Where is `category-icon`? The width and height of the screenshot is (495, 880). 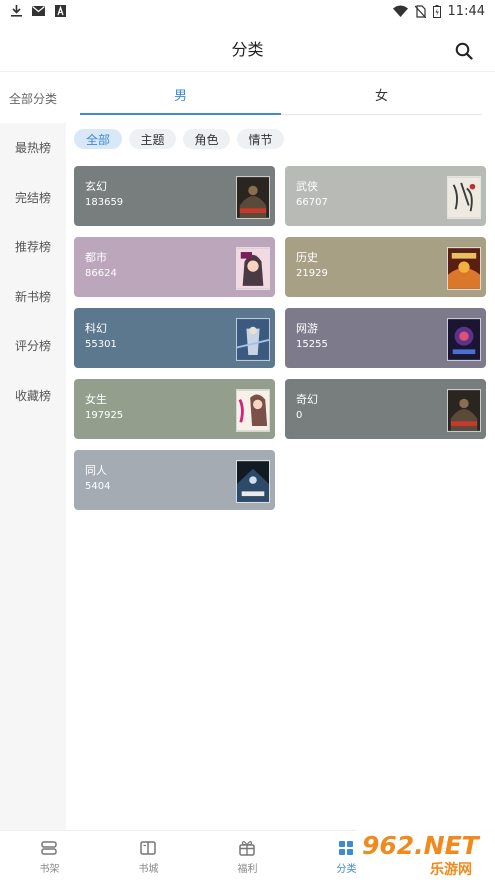
category-icon is located at coordinates (346, 848).